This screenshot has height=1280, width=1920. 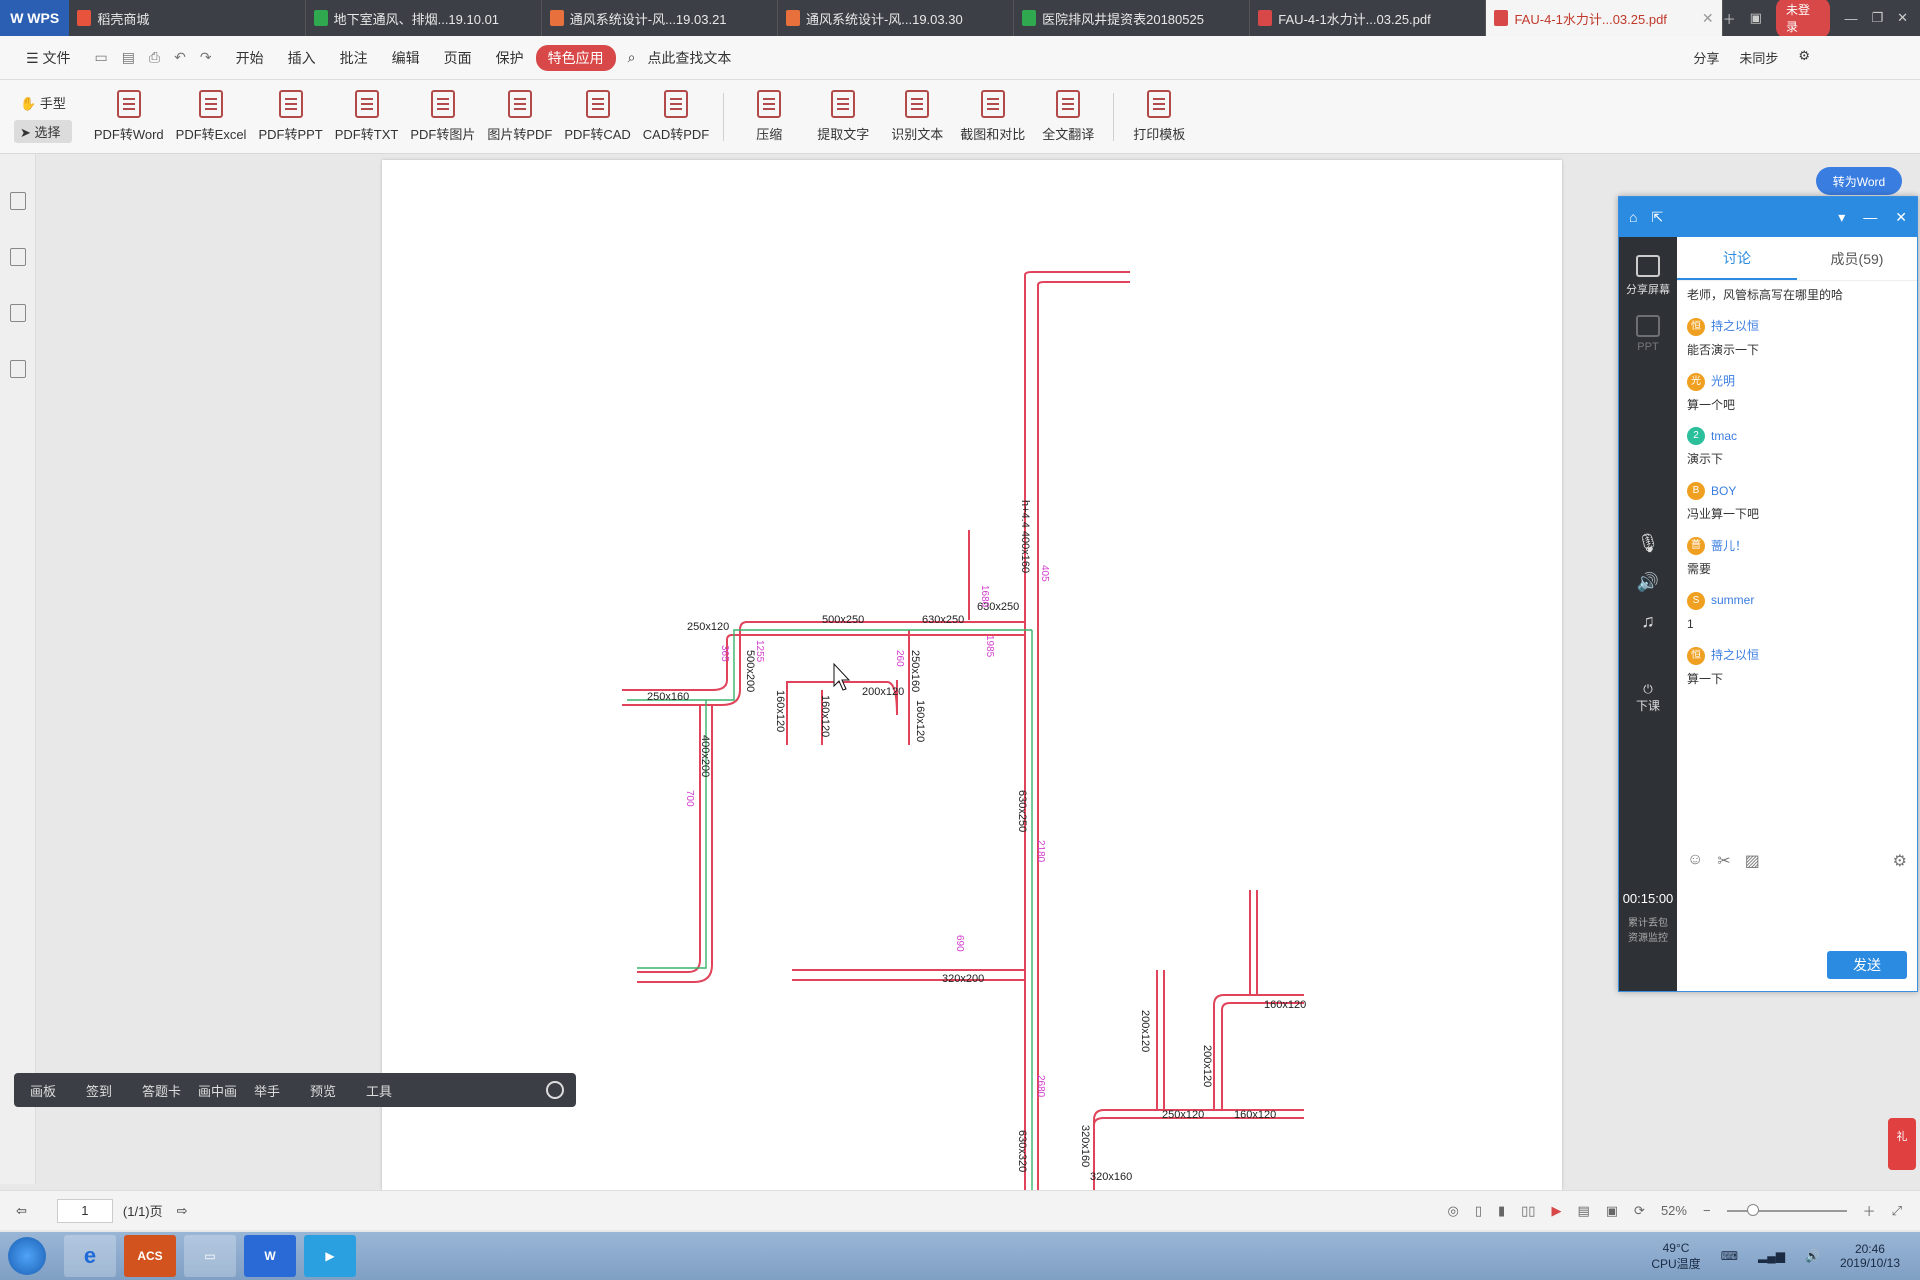 What do you see at coordinates (1501, 1211) in the screenshot?
I see `continuous-icon: ▮` at bounding box center [1501, 1211].